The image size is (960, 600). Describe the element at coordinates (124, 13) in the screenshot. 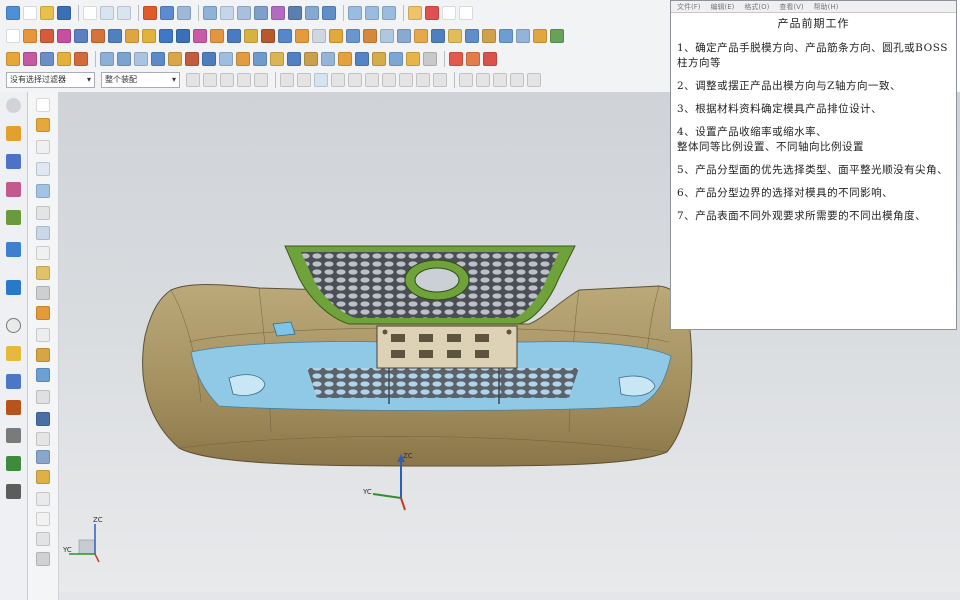

I see `redo-icon` at that location.